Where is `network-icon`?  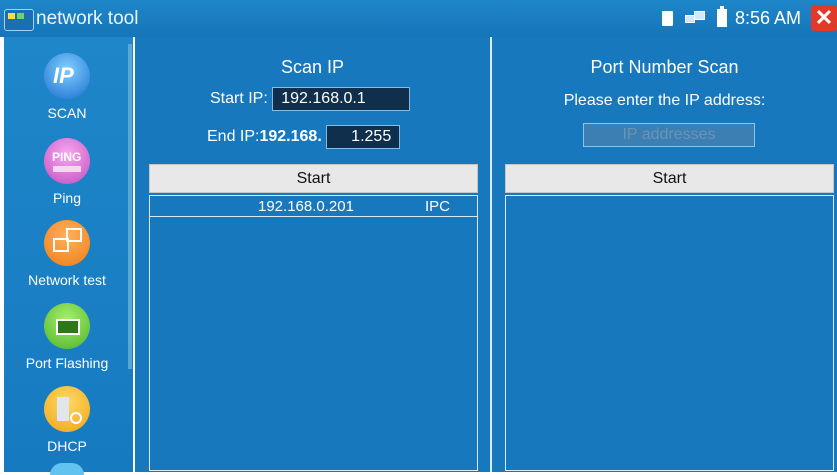 network-icon is located at coordinates (694, 18).